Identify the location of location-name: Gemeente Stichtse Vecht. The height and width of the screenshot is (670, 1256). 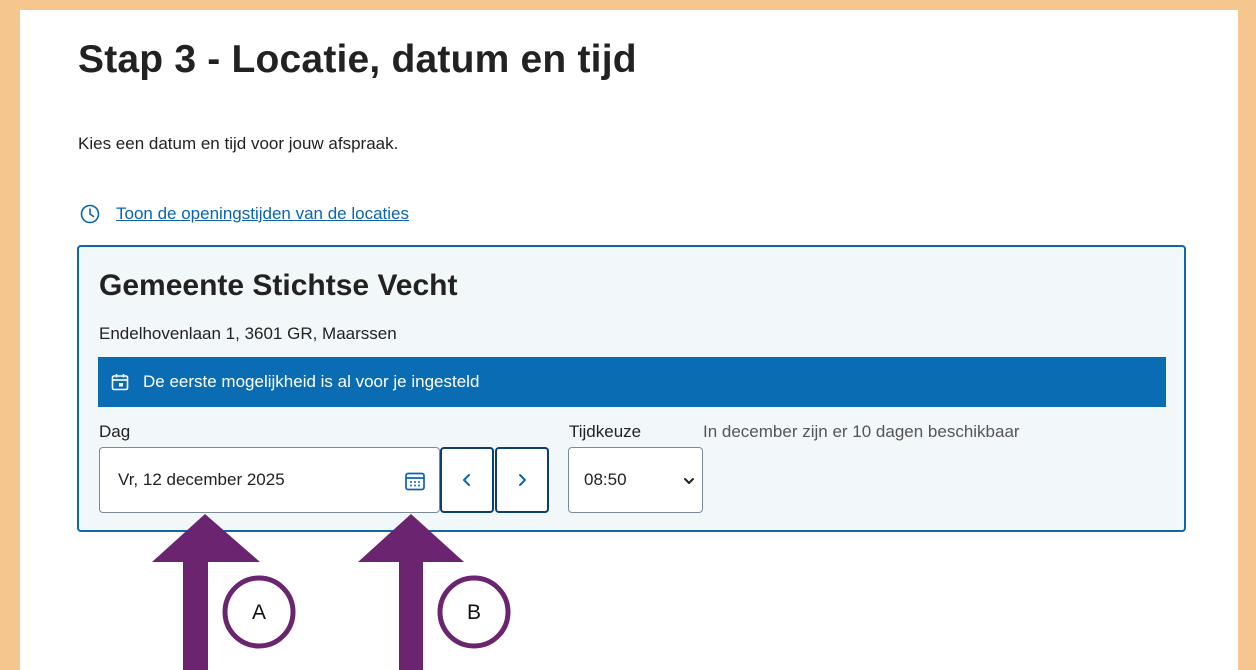
(278, 285).